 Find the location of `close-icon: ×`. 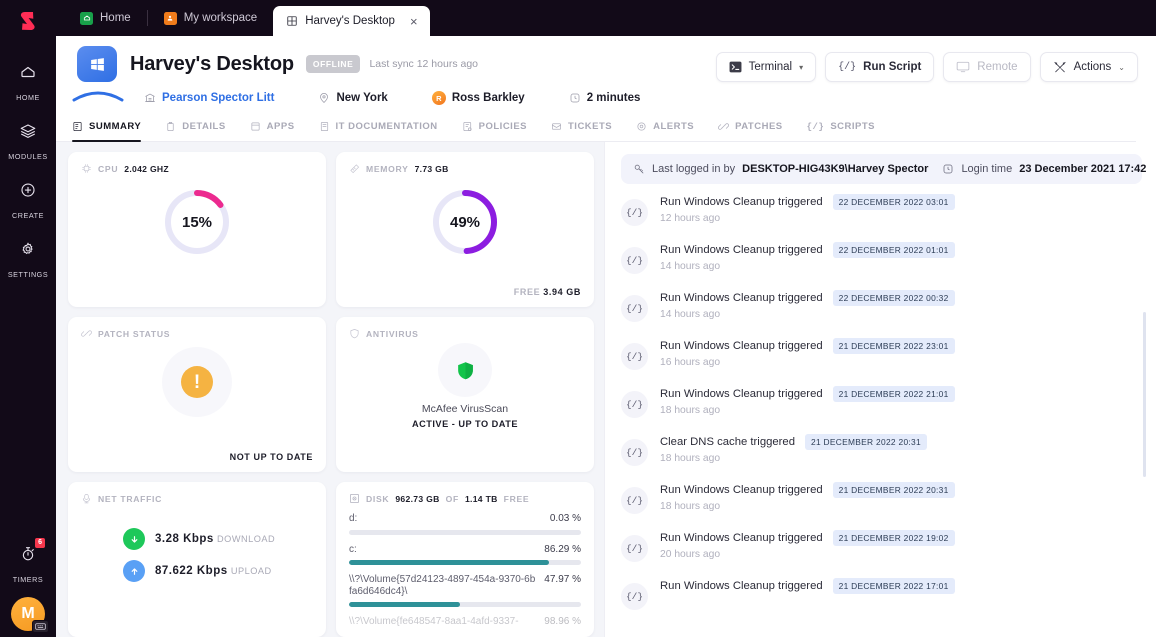

close-icon: × is located at coordinates (414, 21).